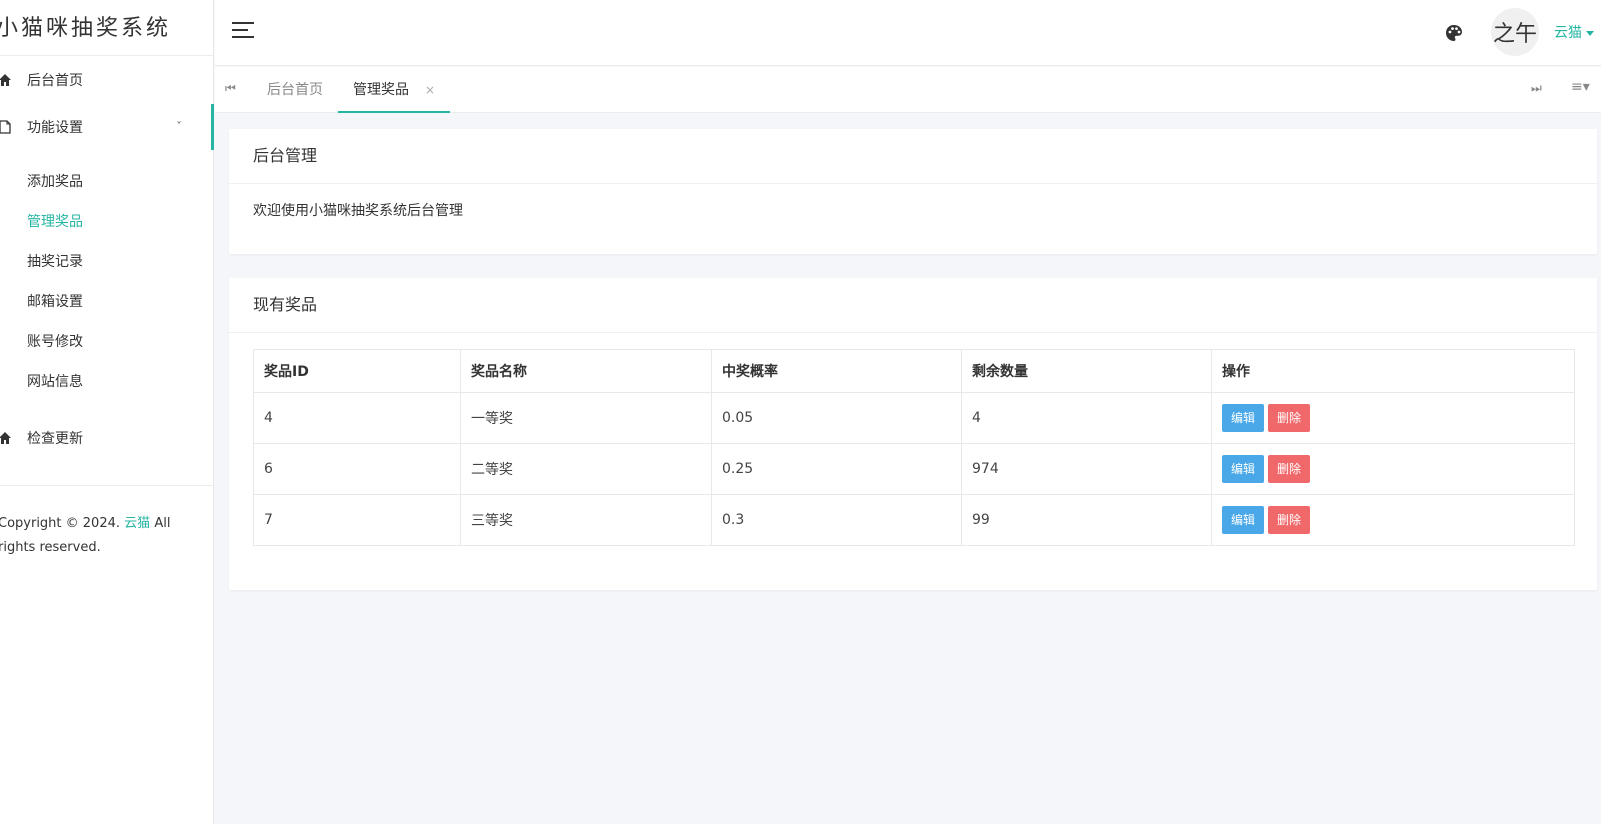 The height and width of the screenshot is (824, 1601). What do you see at coordinates (913, 156) in the screenshot?
I see `panel-title: 后台管理` at bounding box center [913, 156].